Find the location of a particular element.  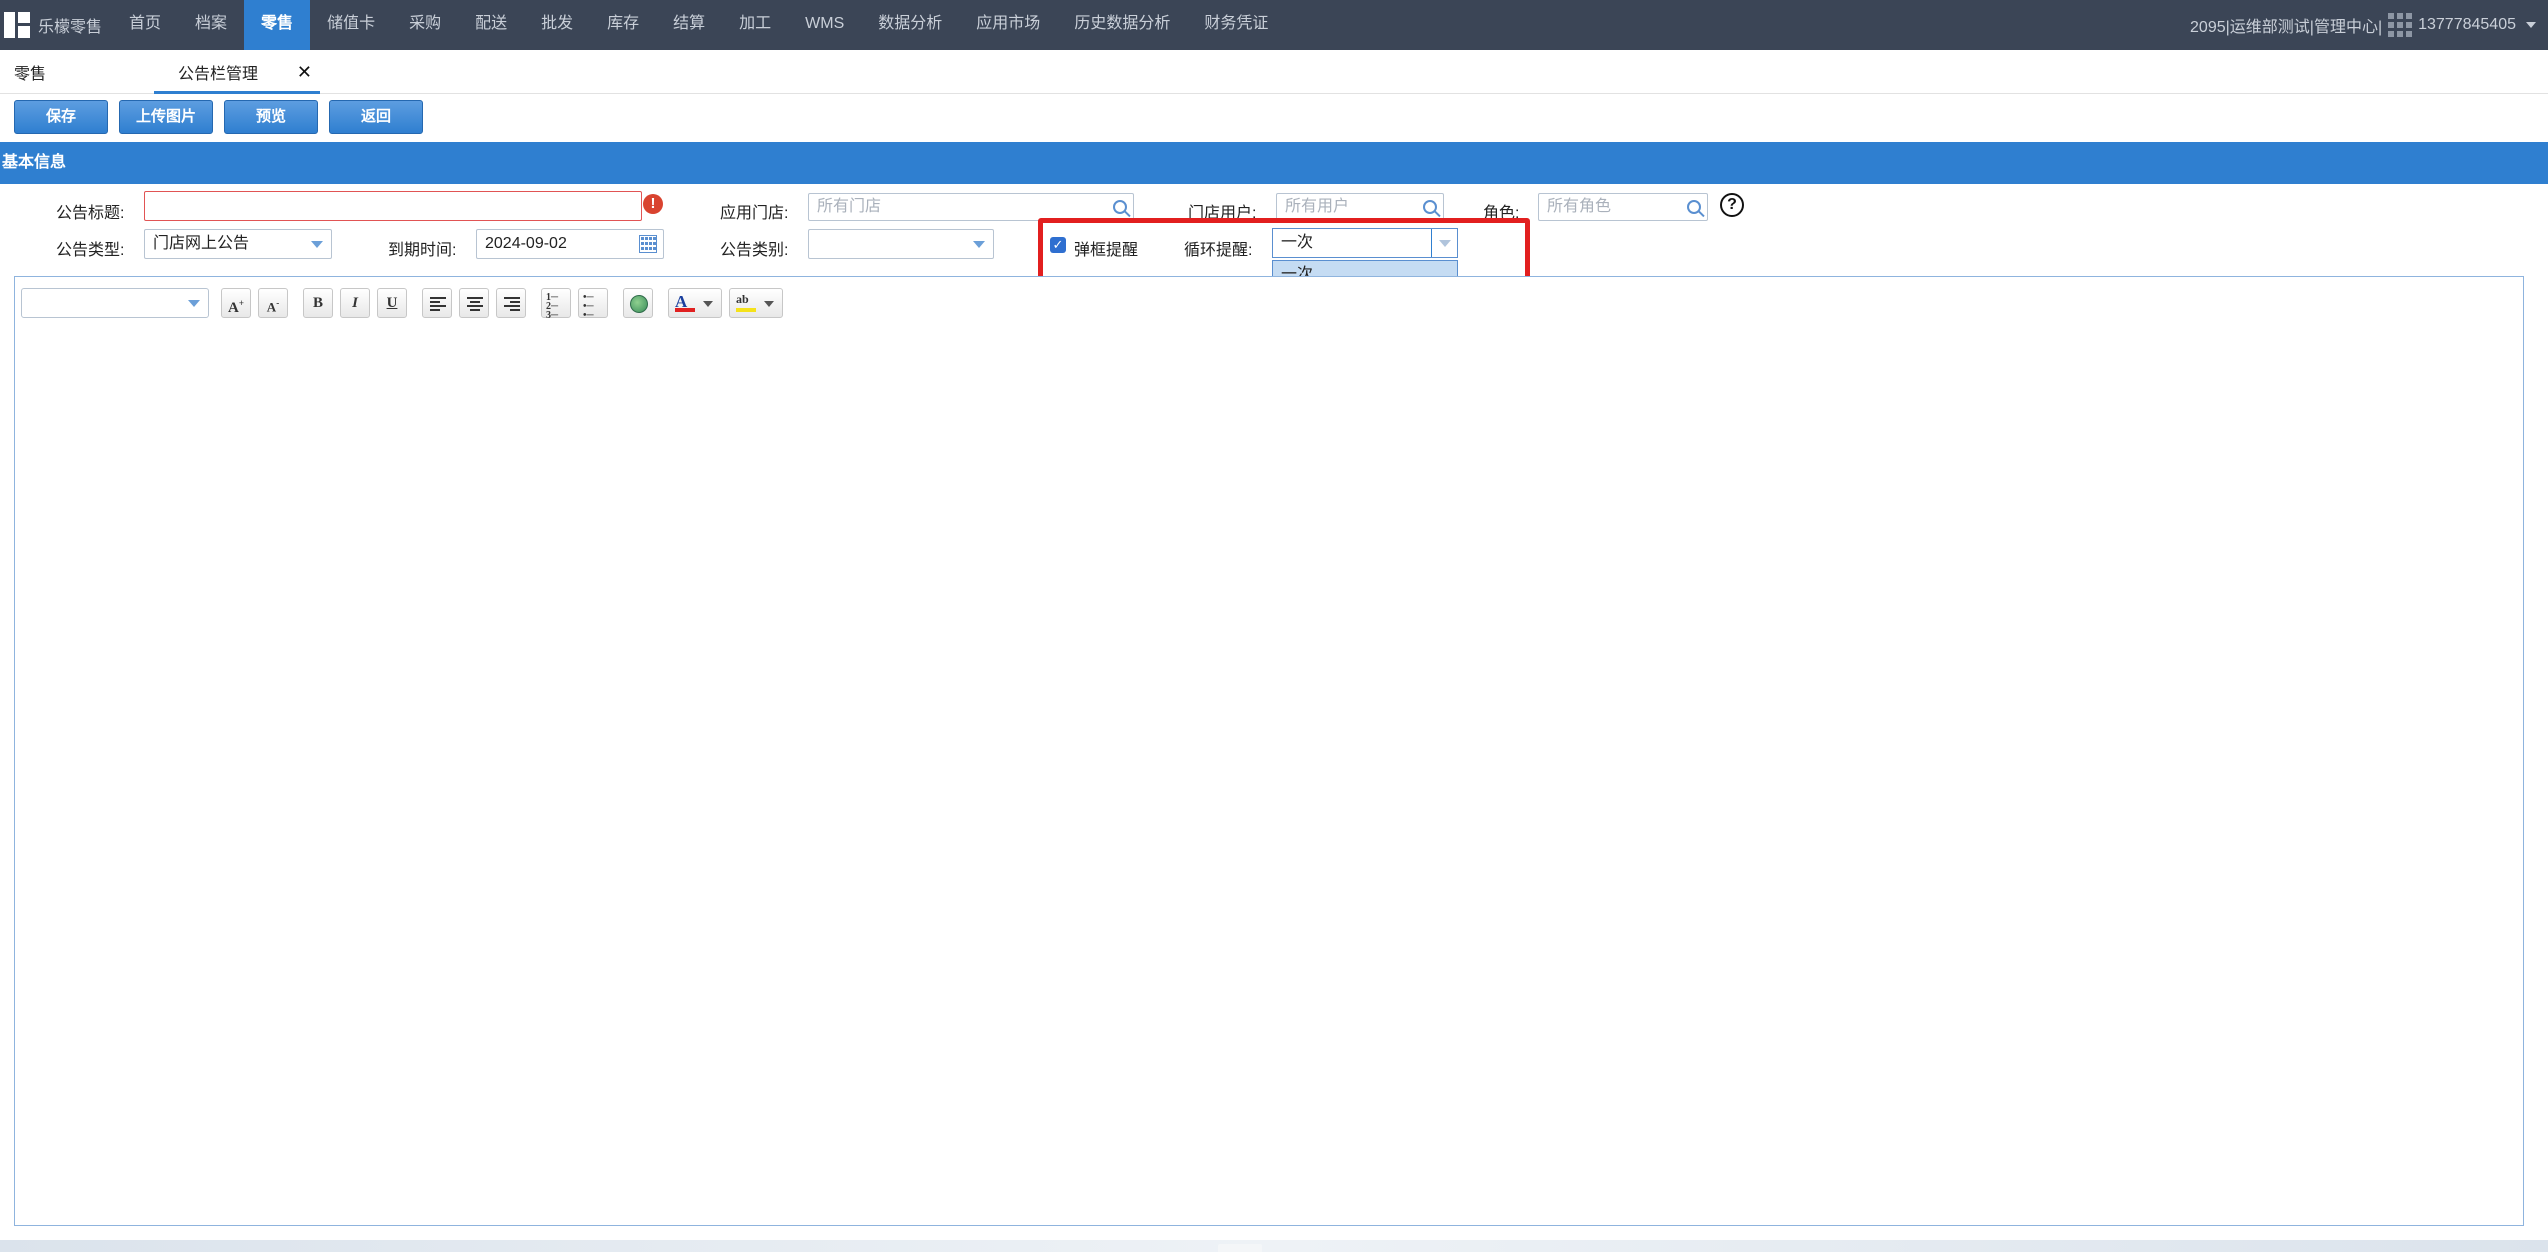

tab-announcement-management: 公告栏管理 ✕ is located at coordinates (237, 72).